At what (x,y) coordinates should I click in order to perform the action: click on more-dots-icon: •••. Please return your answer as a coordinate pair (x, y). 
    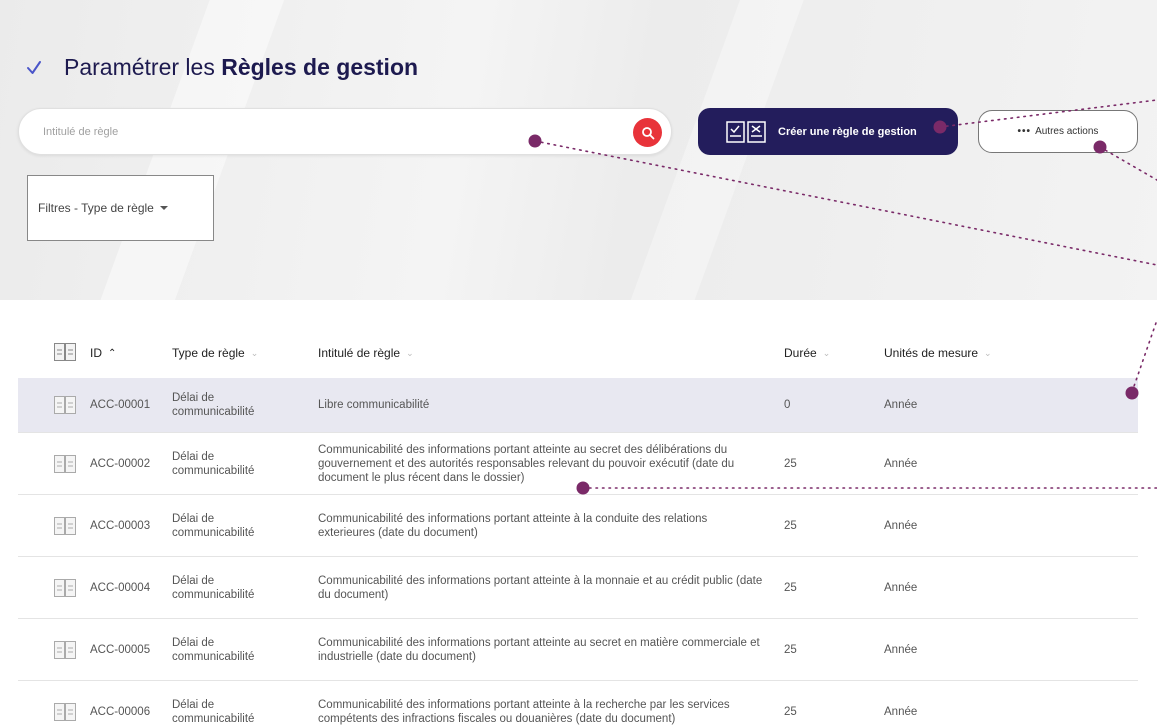
    Looking at the image, I should click on (1024, 131).